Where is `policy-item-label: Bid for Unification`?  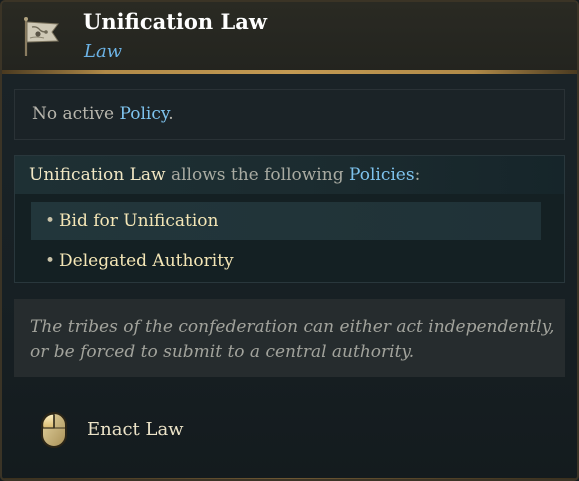 policy-item-label: Bid for Unification is located at coordinates (139, 221).